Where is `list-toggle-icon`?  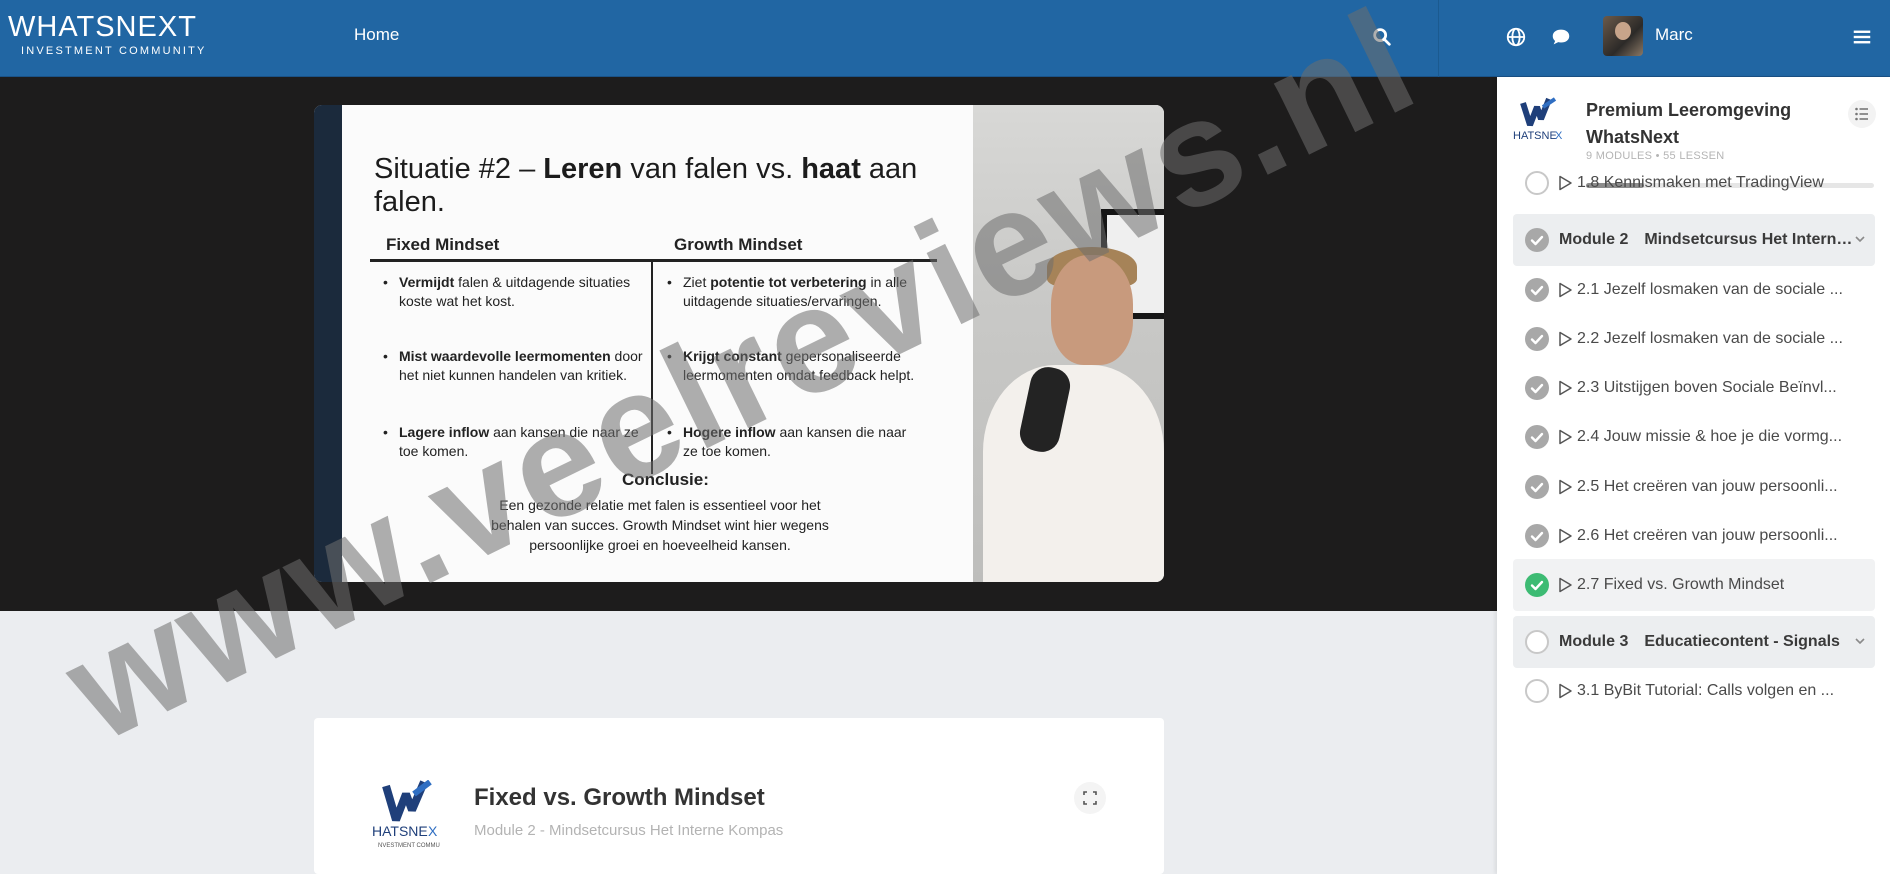
list-toggle-icon is located at coordinates (1862, 114).